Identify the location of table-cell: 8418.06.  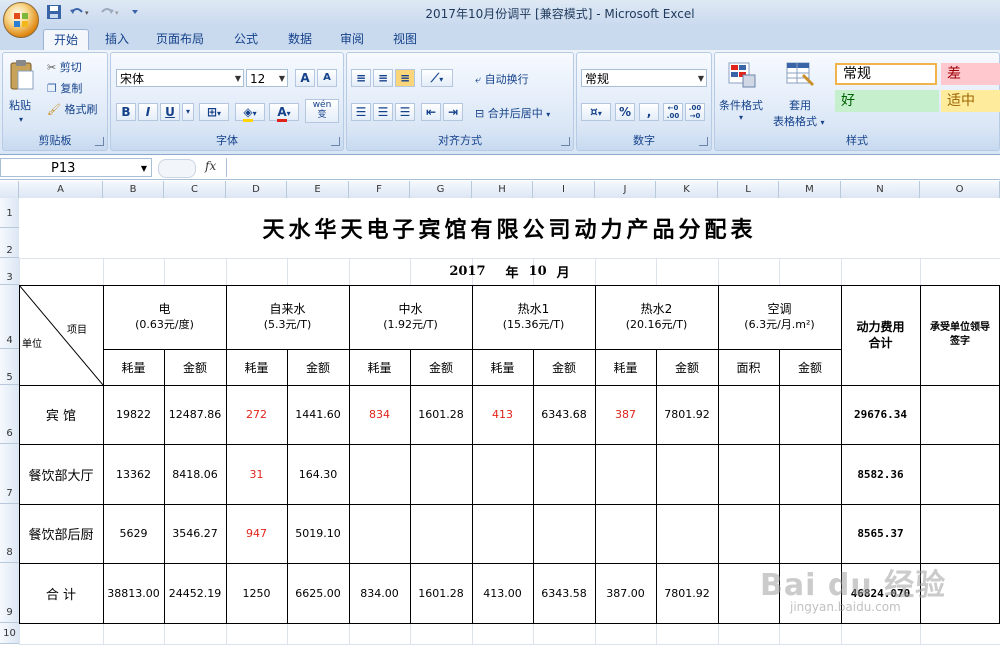
(195, 474).